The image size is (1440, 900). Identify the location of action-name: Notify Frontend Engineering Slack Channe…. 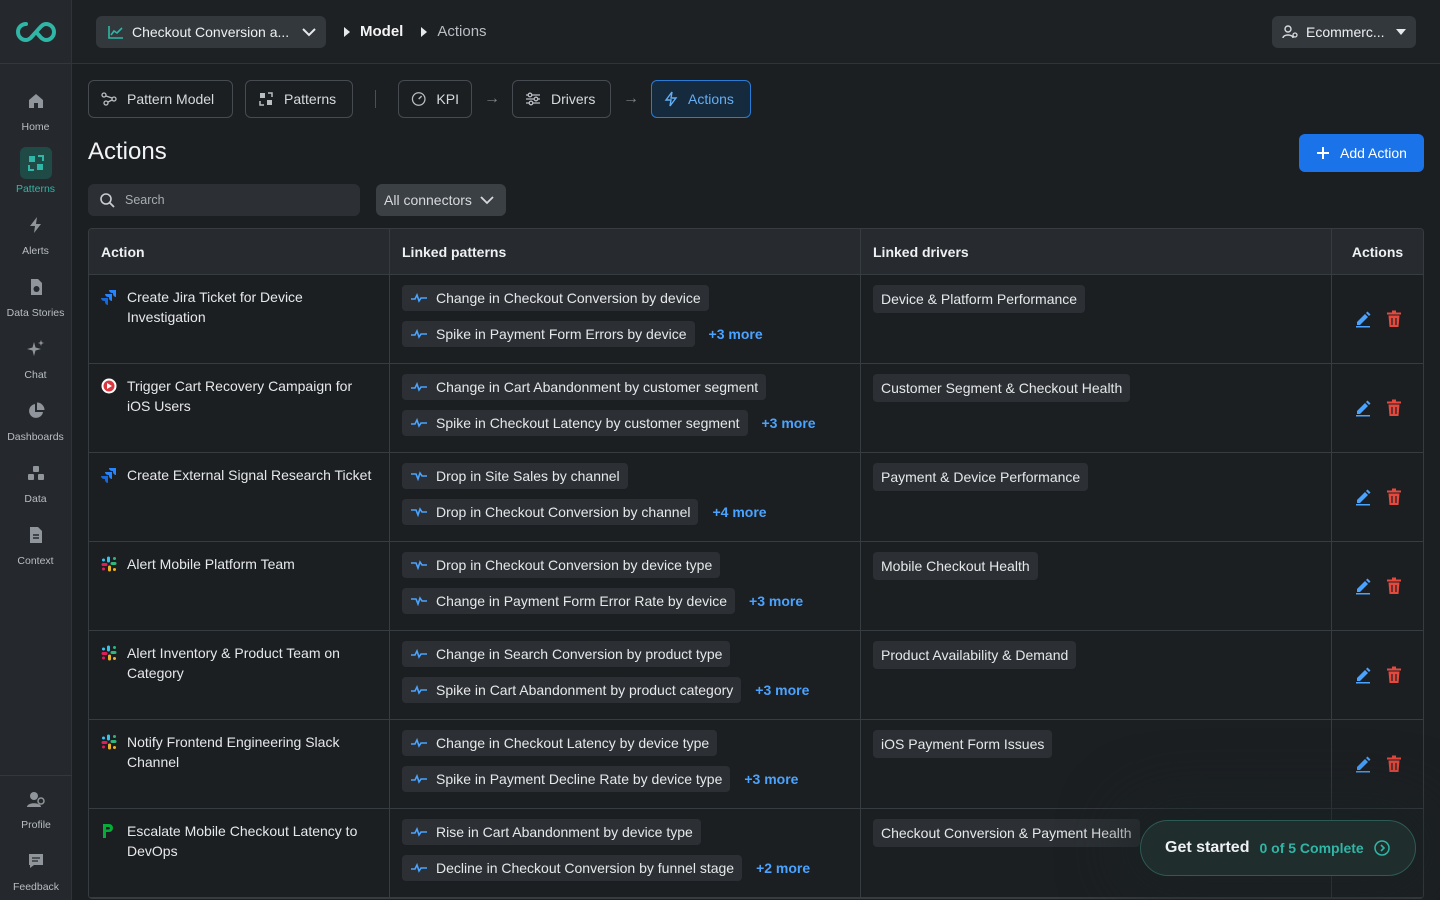
(252, 765).